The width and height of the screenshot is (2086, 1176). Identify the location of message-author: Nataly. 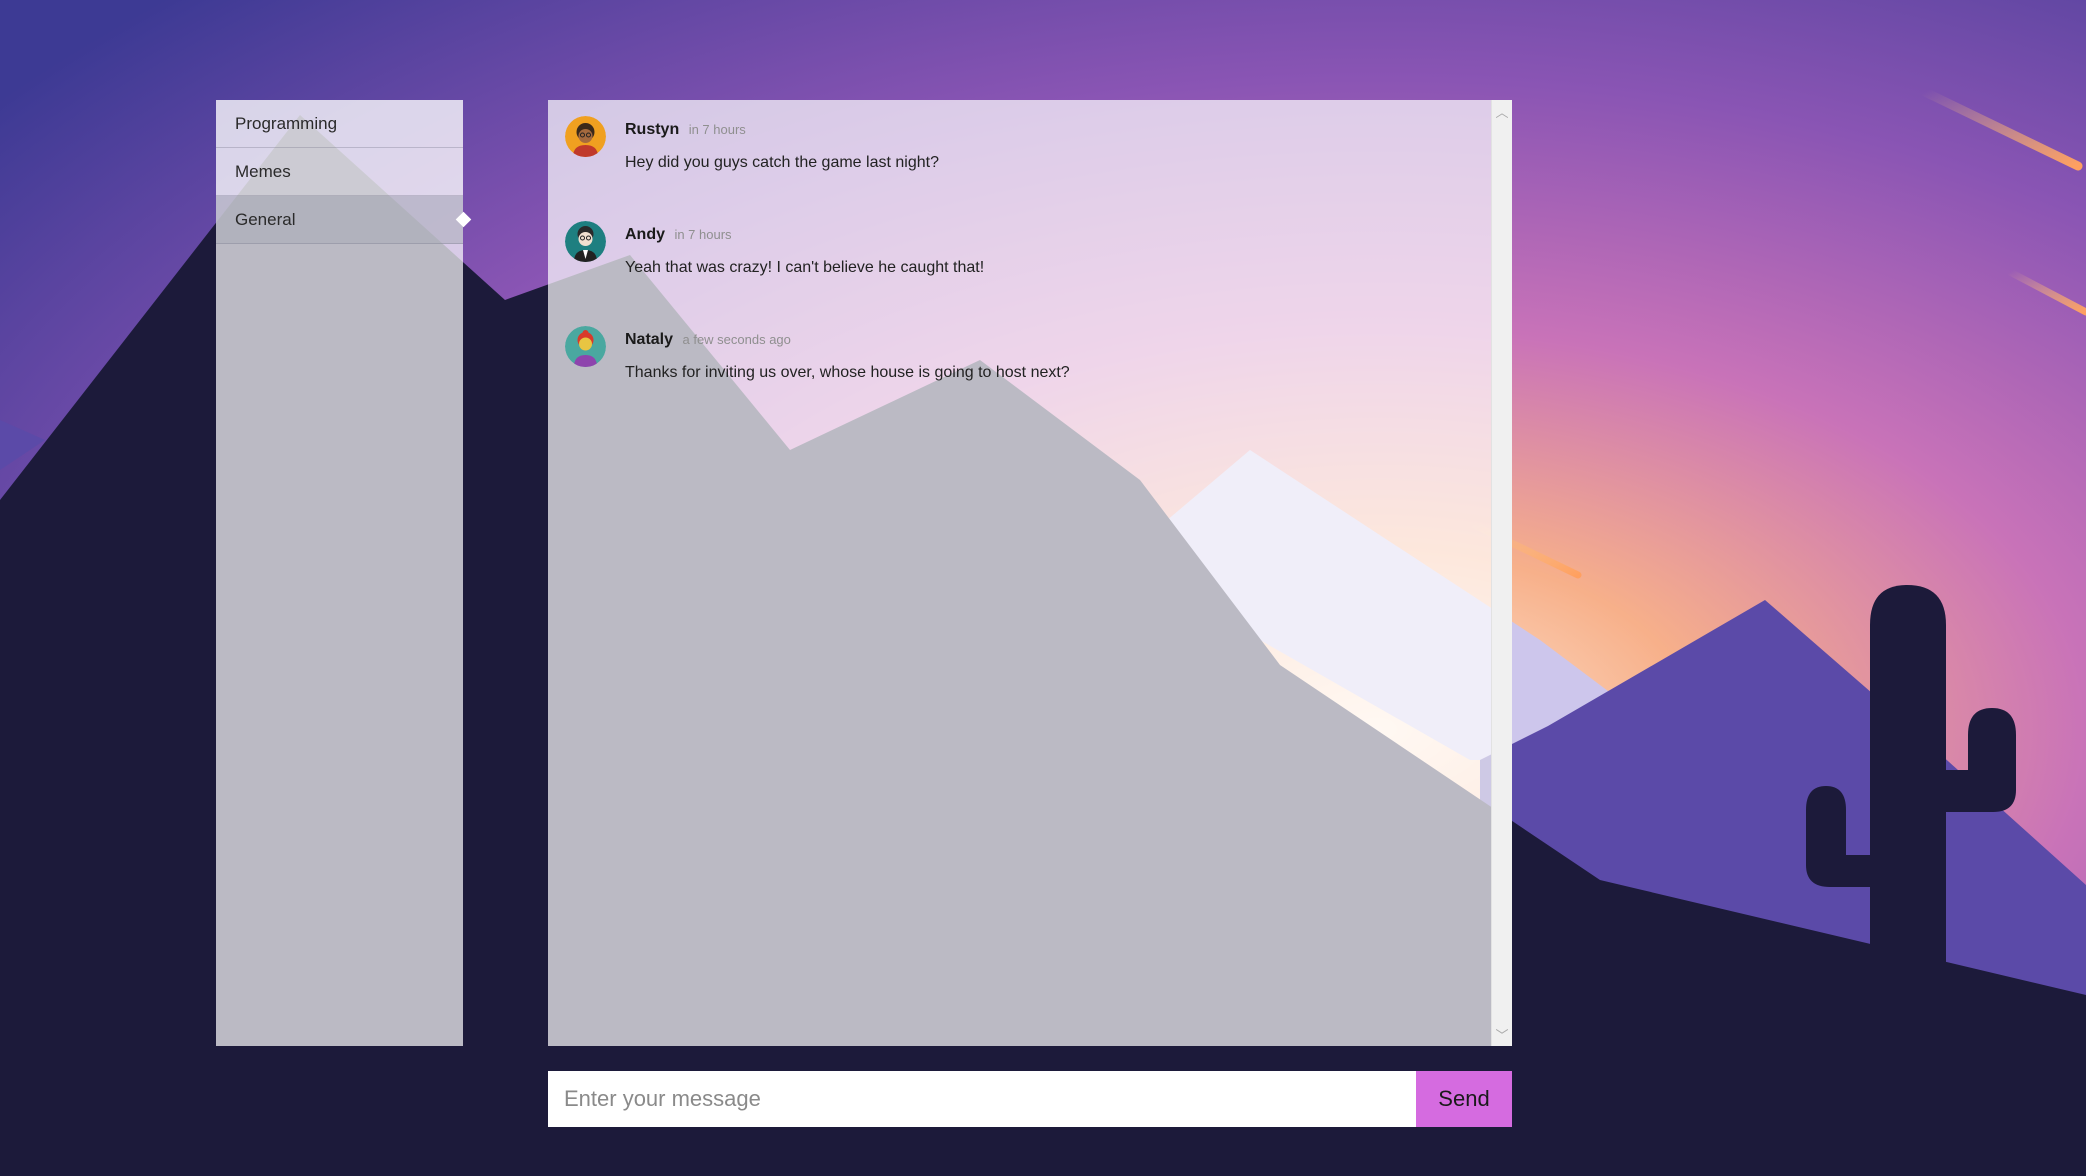
(649, 339).